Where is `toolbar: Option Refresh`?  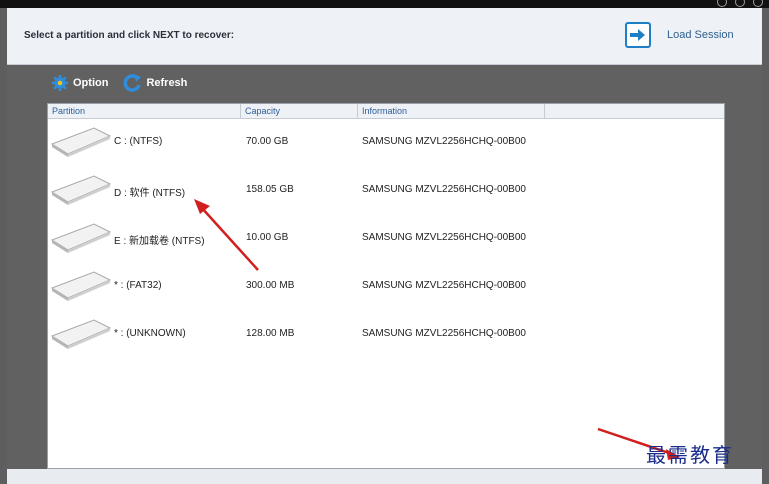 toolbar: Option Refresh is located at coordinates (119, 83).